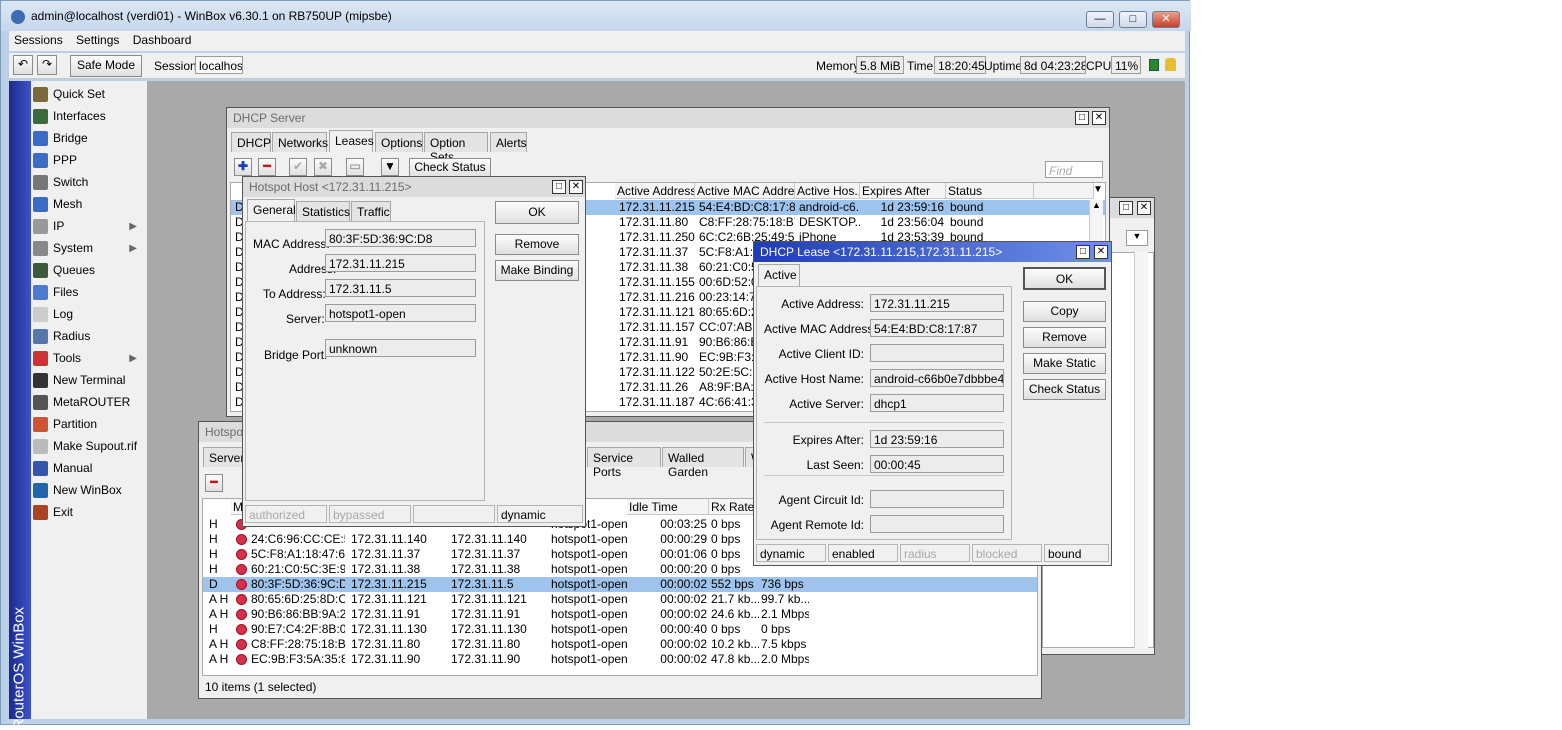 The height and width of the screenshot is (730, 1562). Describe the element at coordinates (89, 204) in the screenshot. I see `sidebar-item-mesh: Mesh` at that location.